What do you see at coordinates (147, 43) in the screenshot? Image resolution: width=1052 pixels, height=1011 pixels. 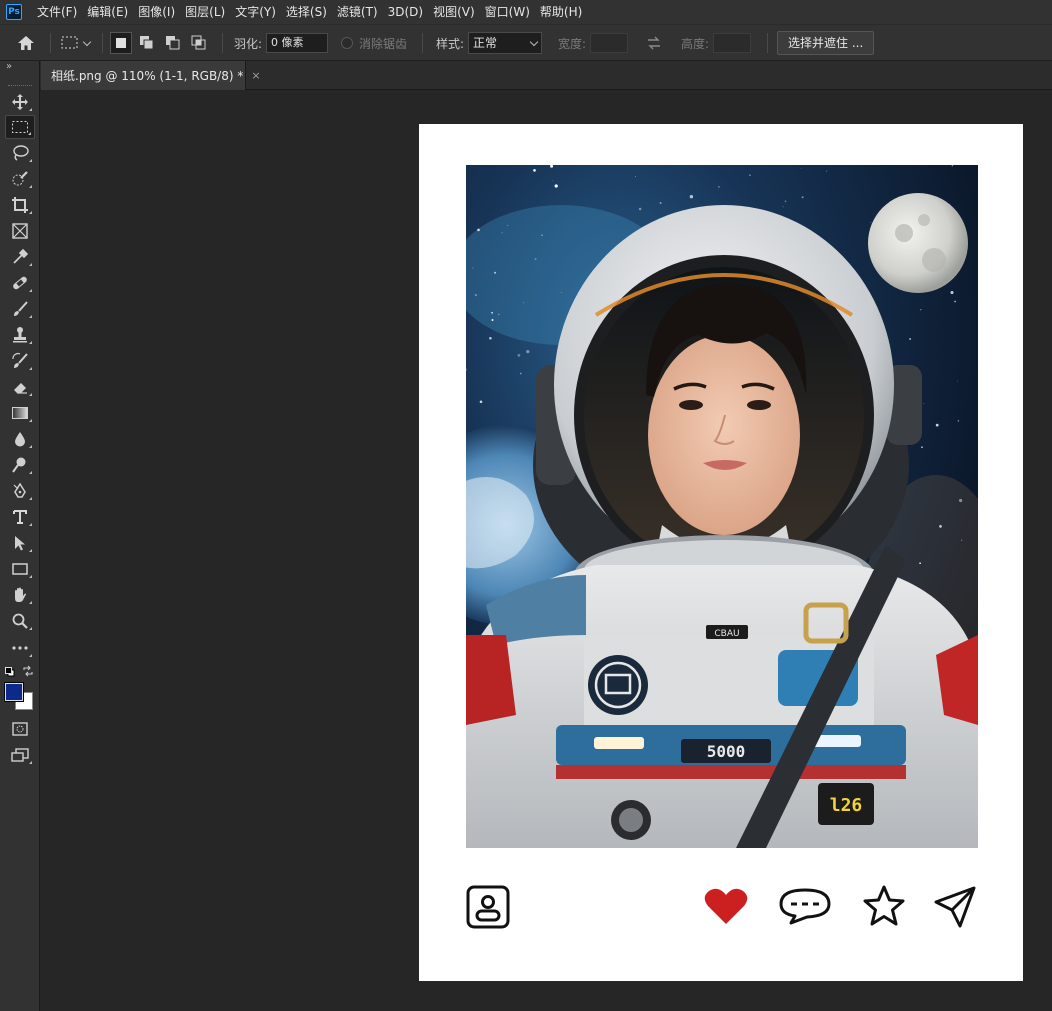 I see `add-to-selection-button` at bounding box center [147, 43].